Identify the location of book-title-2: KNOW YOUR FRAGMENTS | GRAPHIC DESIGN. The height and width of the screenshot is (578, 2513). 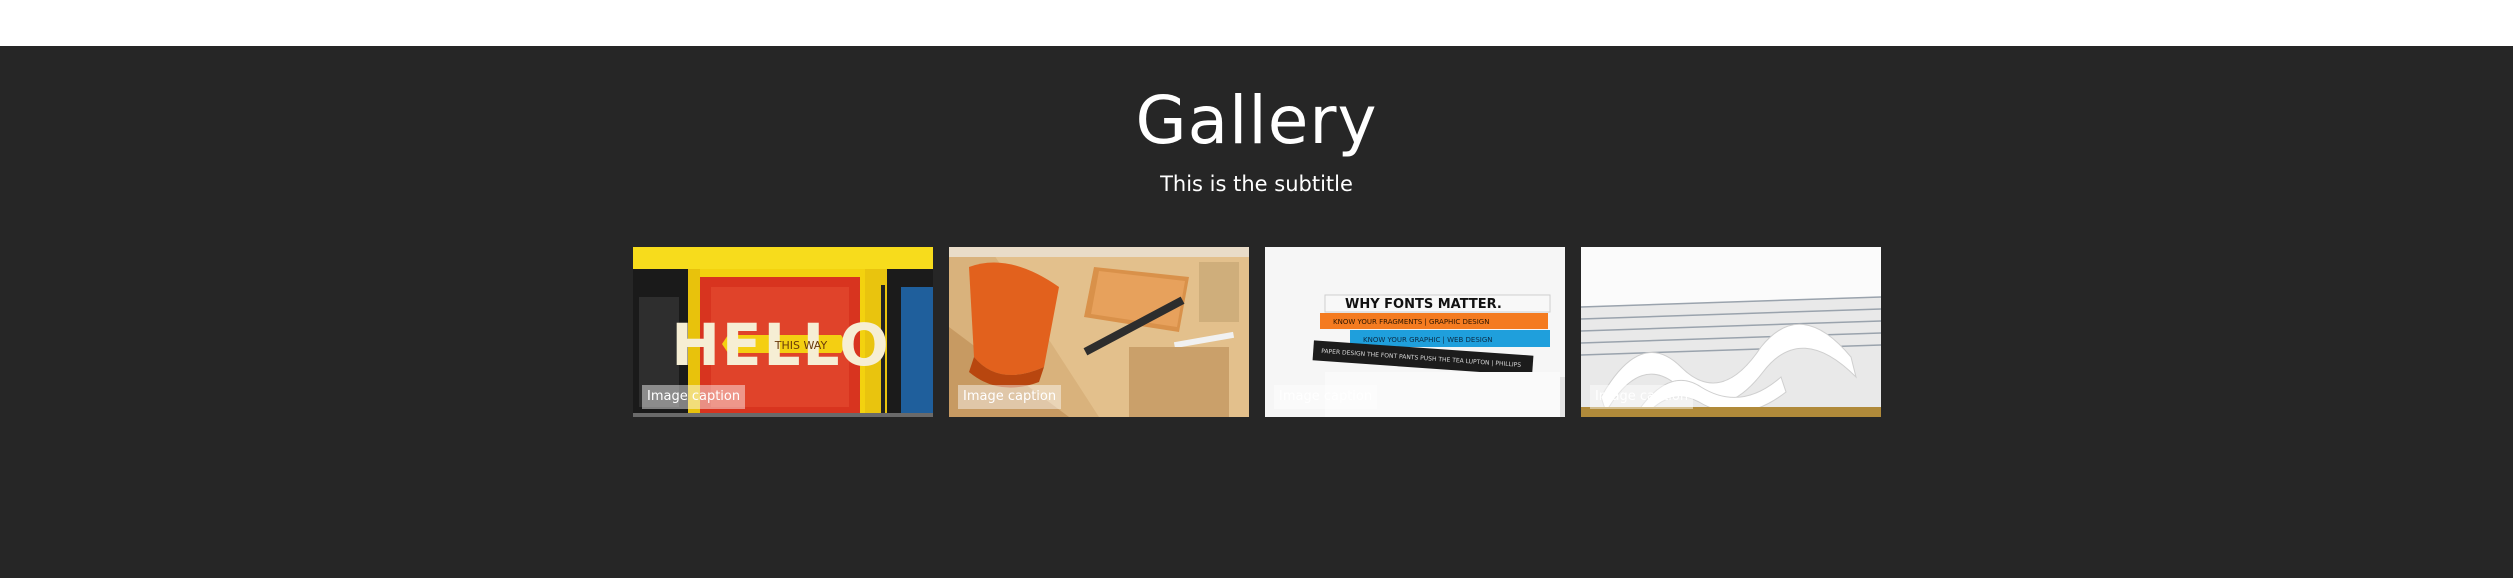
(1411, 322).